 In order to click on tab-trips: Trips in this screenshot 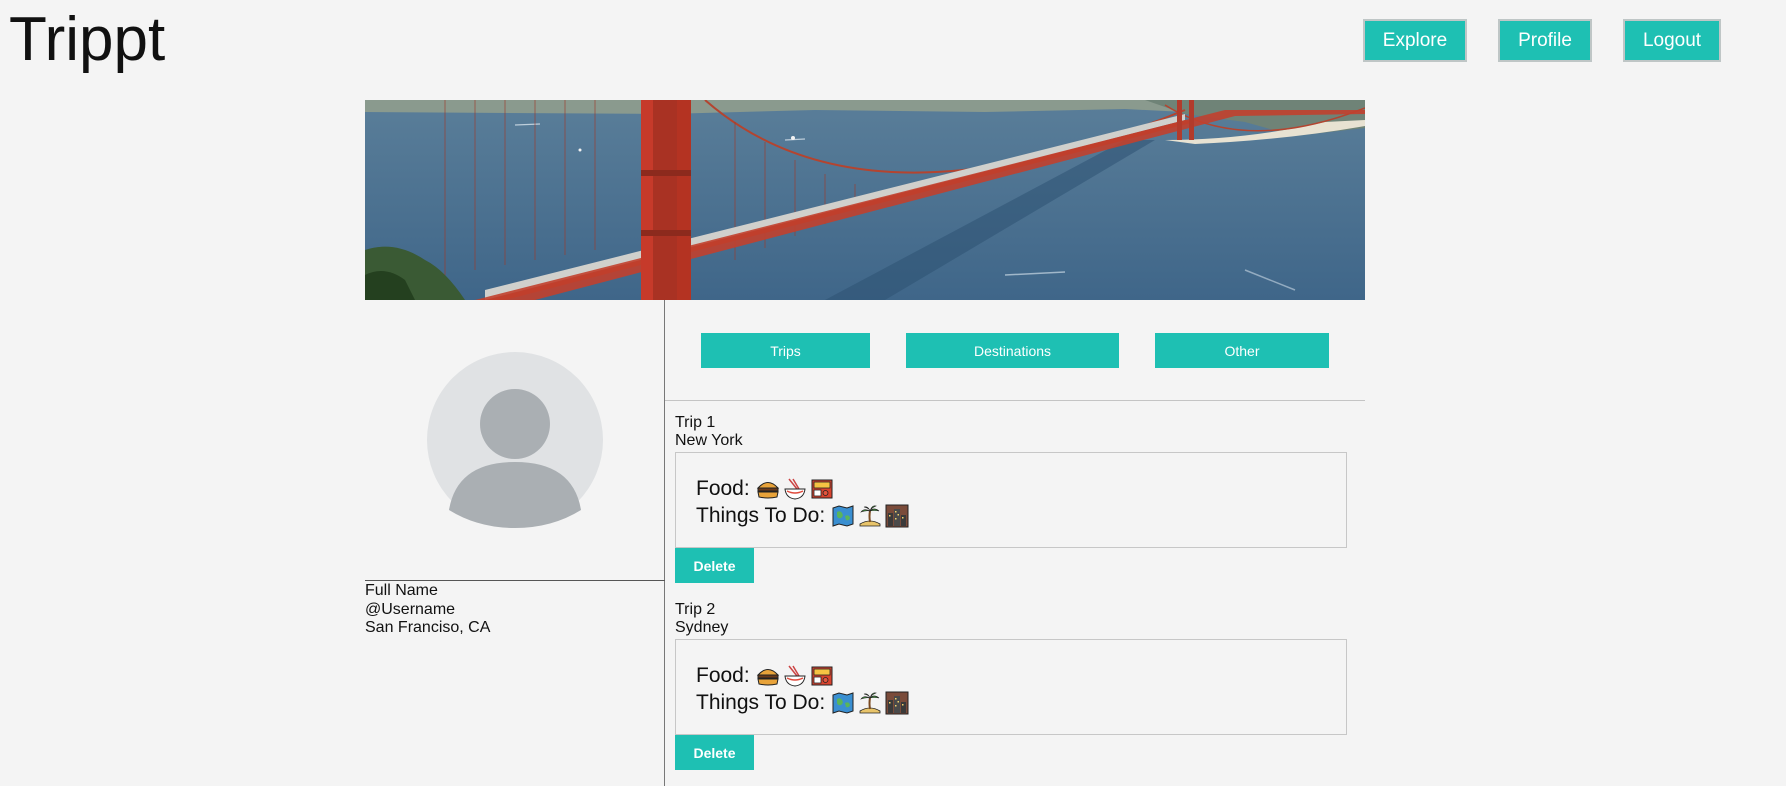, I will do `click(785, 350)`.